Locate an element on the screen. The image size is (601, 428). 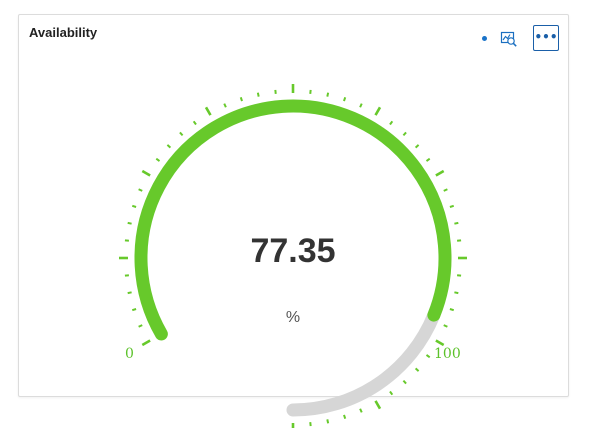
gauge-max-label: 100 is located at coordinates (447, 354).